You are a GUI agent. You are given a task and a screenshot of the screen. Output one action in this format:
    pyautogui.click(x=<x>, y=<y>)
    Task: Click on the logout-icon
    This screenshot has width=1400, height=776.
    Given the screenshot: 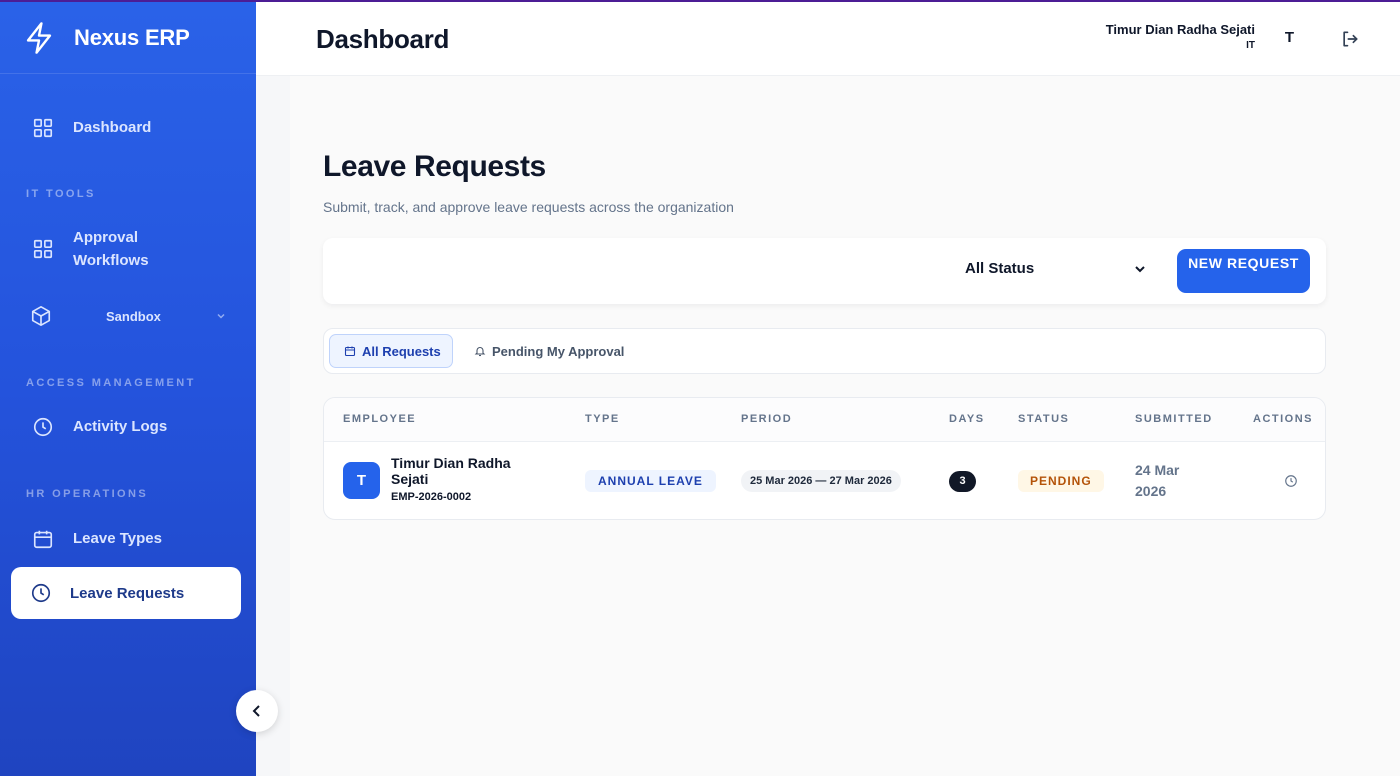 What is the action you would take?
    pyautogui.click(x=1350, y=39)
    